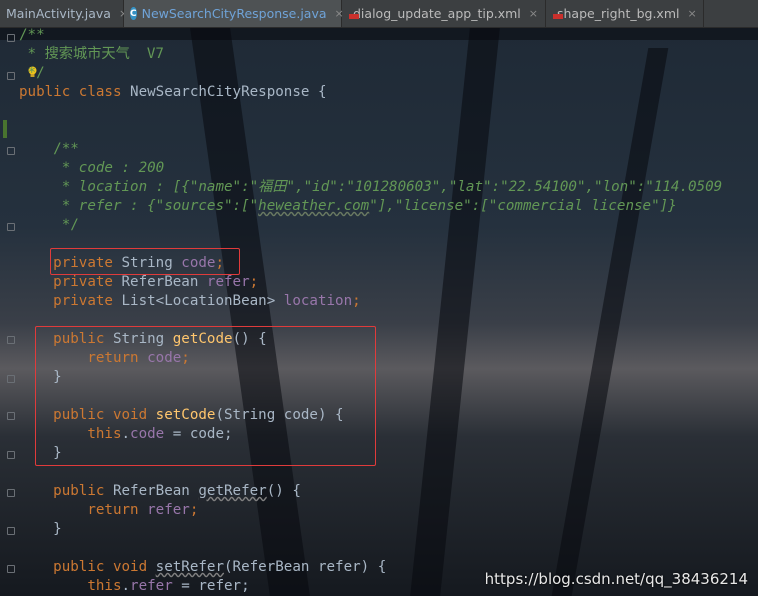  Describe the element at coordinates (40, 529) in the screenshot. I see `closing-brace: }` at that location.